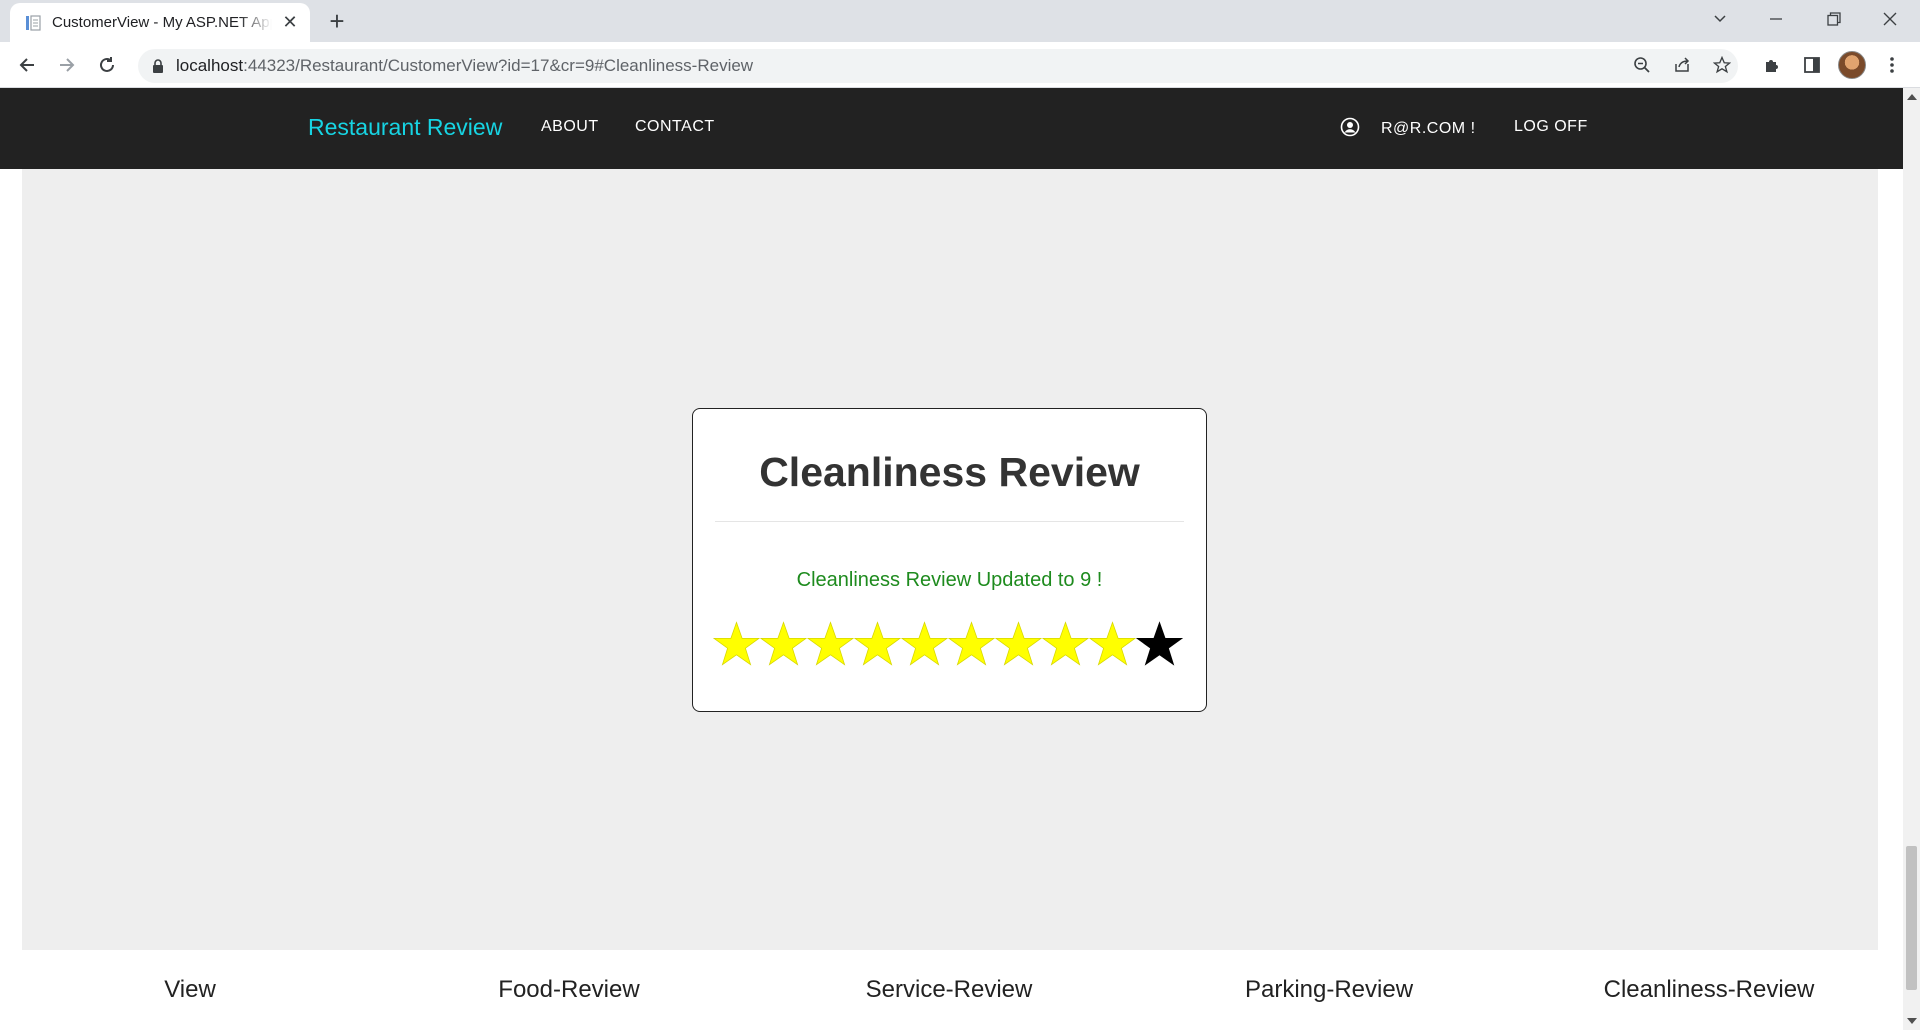 This screenshot has height=1030, width=1920. What do you see at coordinates (949, 580) in the screenshot?
I see `status-message: Cleanliness Review Updated to 9 !` at bounding box center [949, 580].